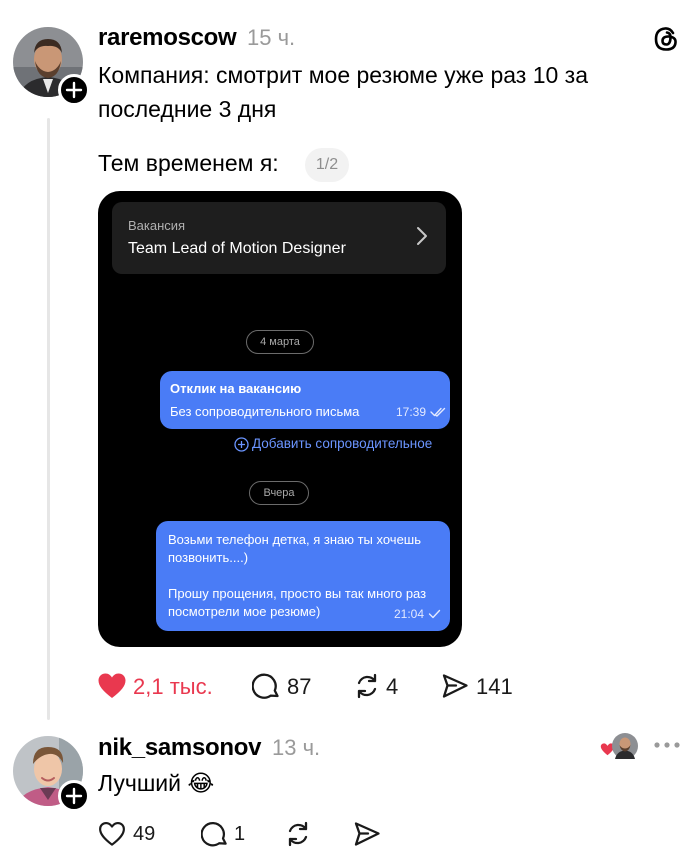 The image size is (700, 866). What do you see at coordinates (265, 411) in the screenshot?
I see `bubble-text: Без сопроводительного письма` at bounding box center [265, 411].